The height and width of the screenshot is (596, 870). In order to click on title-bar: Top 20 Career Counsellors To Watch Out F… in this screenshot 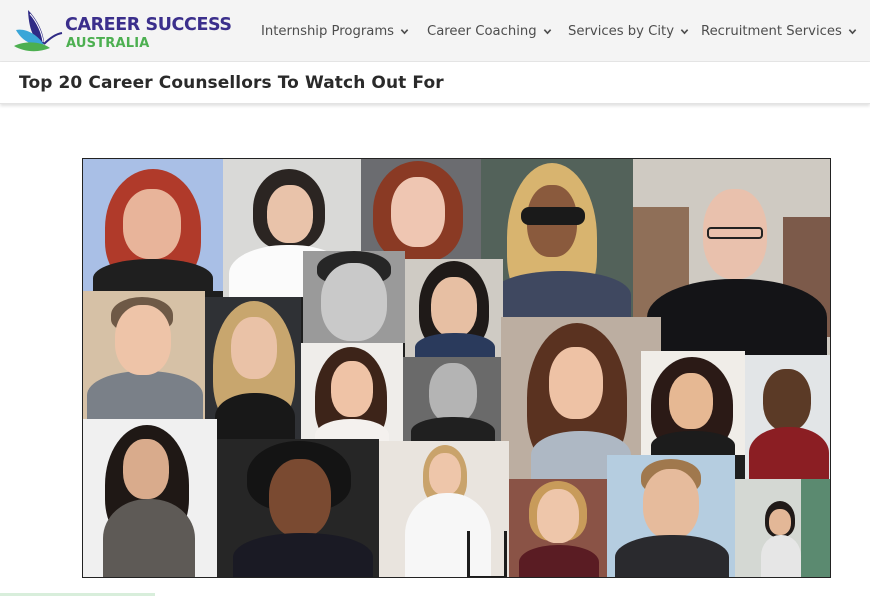, I will do `click(435, 83)`.